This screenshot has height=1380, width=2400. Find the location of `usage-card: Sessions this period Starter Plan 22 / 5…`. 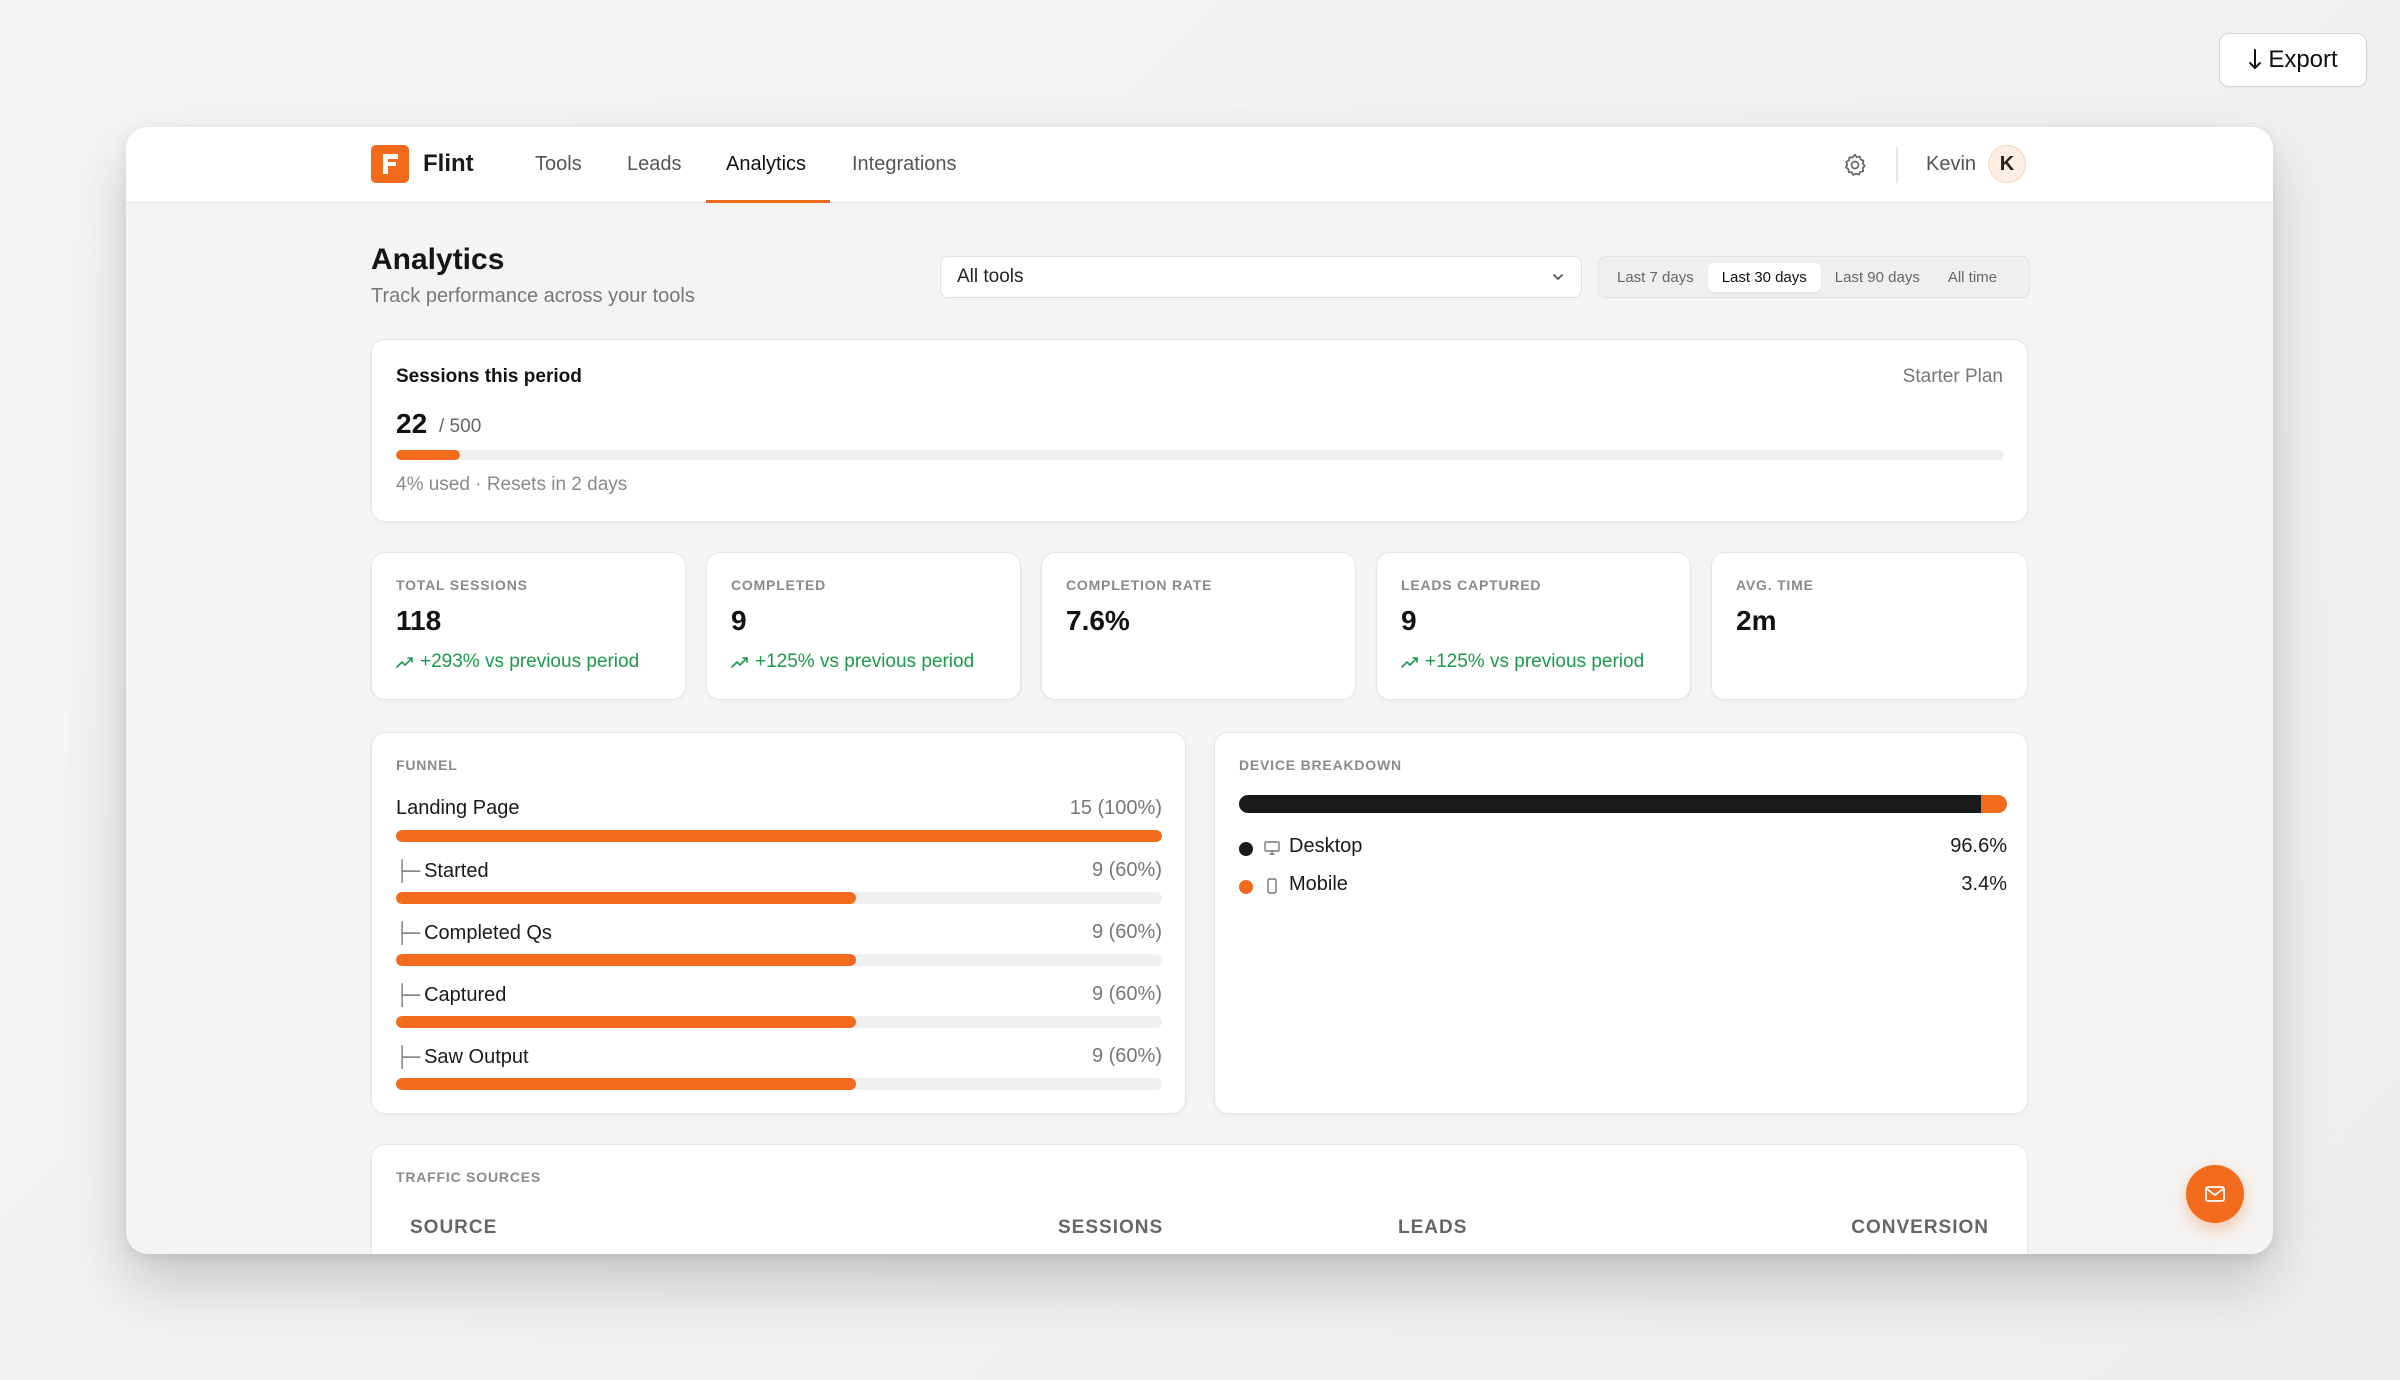

usage-card: Sessions this period Starter Plan 22 / 5… is located at coordinates (1199, 430).